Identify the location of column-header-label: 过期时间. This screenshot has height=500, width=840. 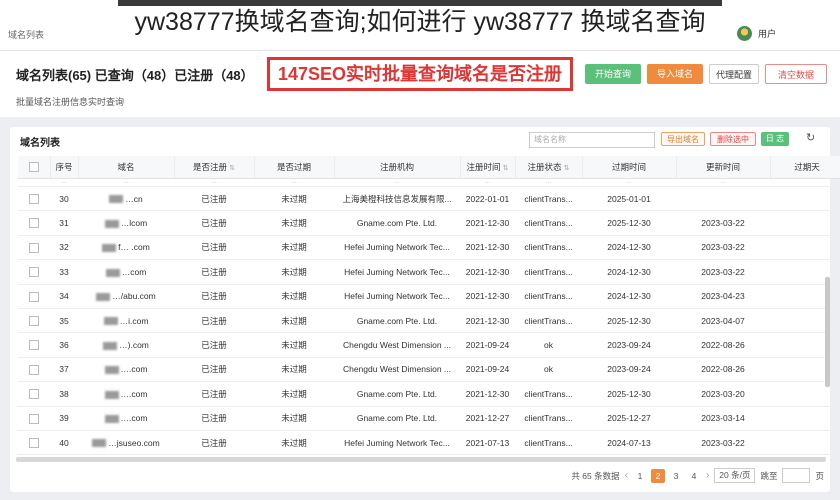
(628, 167).